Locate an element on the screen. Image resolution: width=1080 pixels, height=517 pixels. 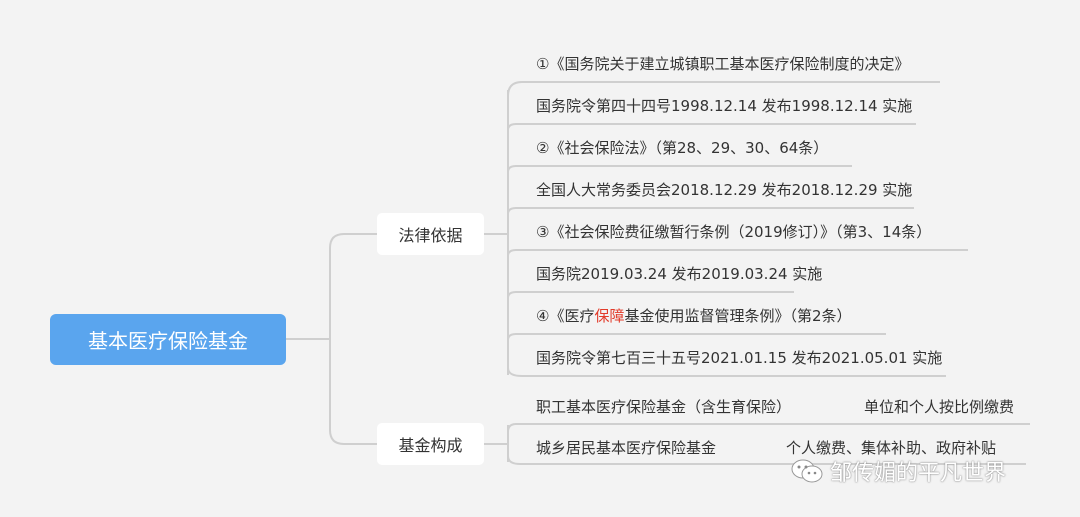
leaf-node: 国务院令第四十四号1998.12.14 发布1998.12.14 实施 is located at coordinates (724, 106).